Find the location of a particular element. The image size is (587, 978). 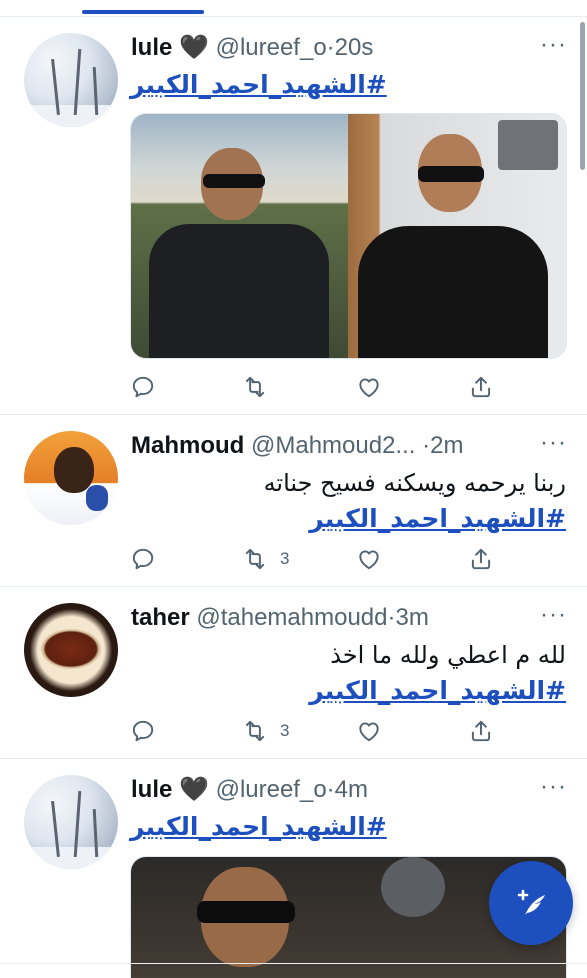

display-name: Mahmoud is located at coordinates (187, 445).